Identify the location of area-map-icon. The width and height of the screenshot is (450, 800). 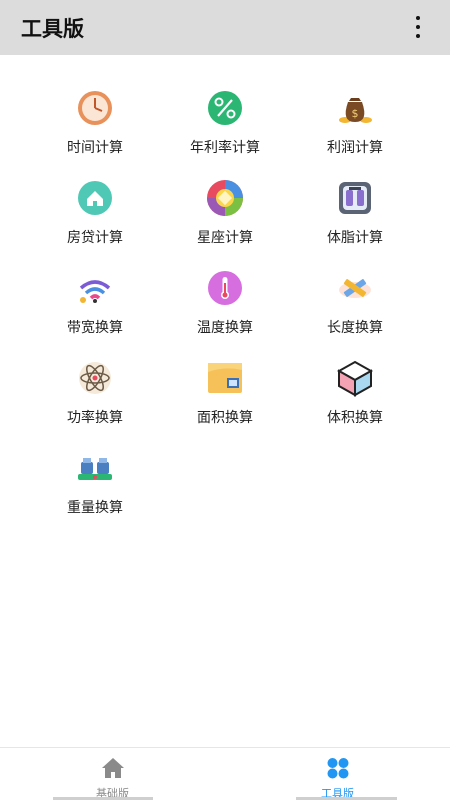
(225, 378).